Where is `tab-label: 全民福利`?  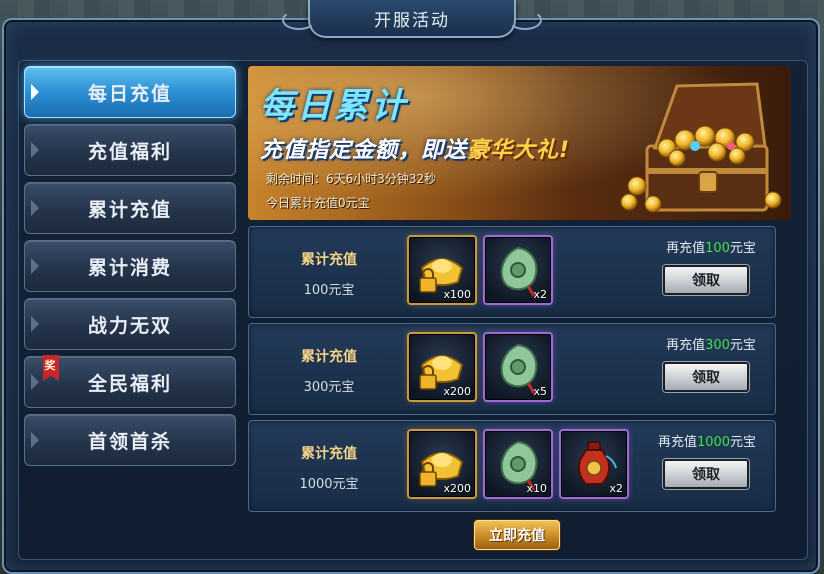
tab-label: 全民福利 is located at coordinates (129, 383).